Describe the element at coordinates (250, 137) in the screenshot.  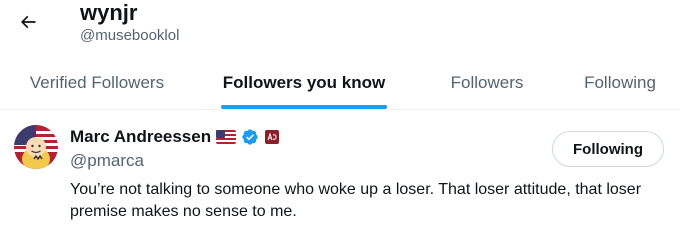
I see `verified-badge-icon` at that location.